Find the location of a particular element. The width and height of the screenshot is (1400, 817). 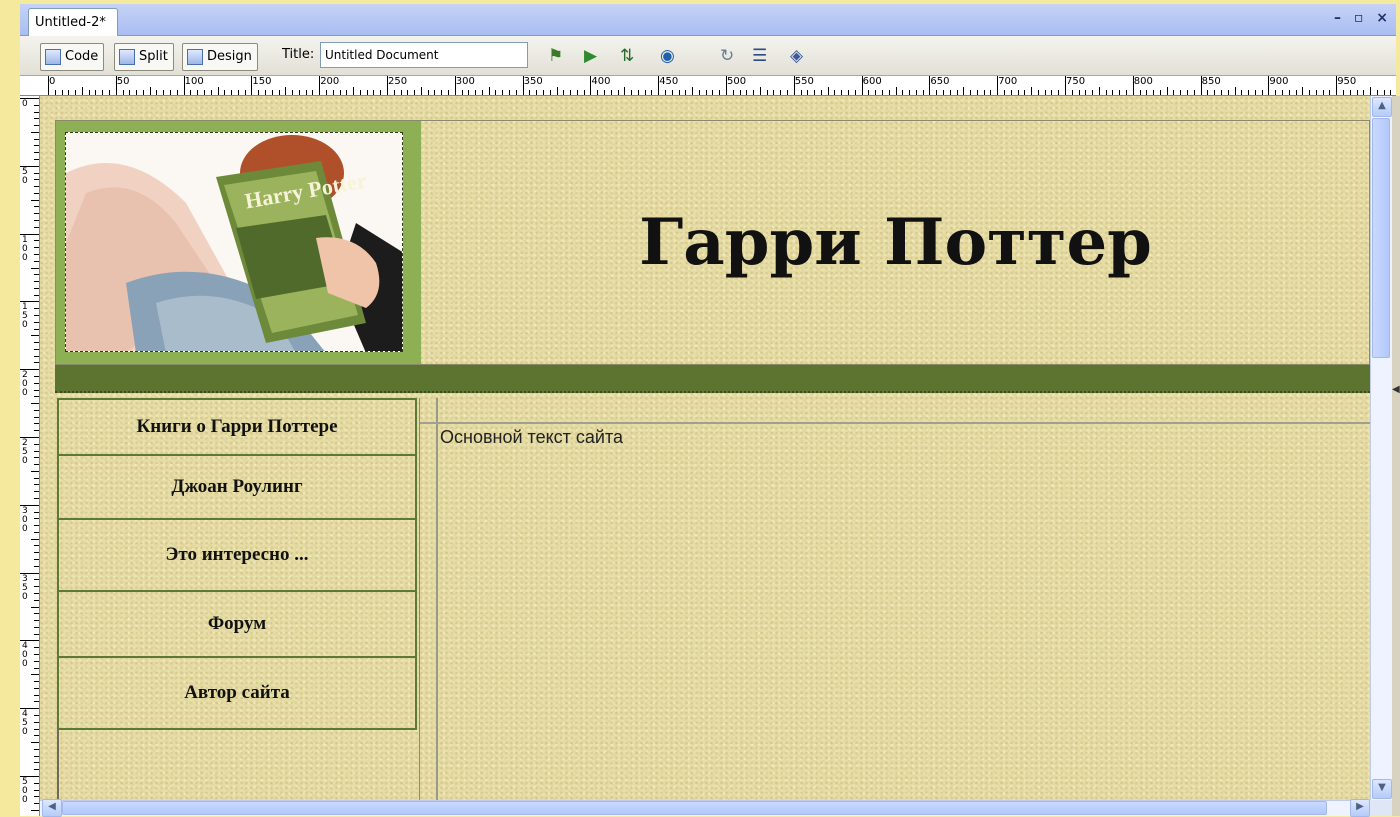

horizontal-ruler-label: 500 is located at coordinates (737, 81).